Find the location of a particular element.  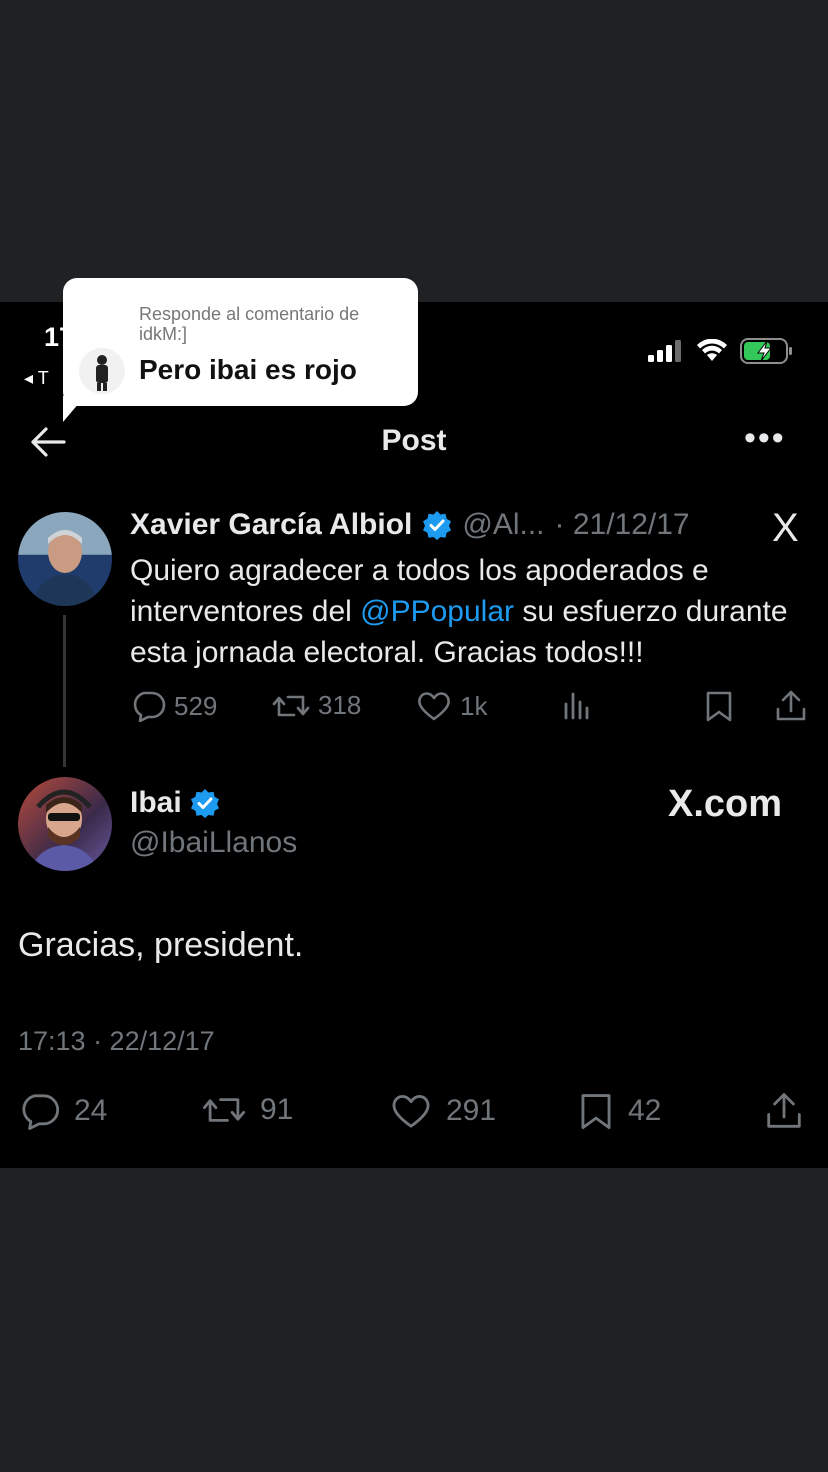

bookmark-button: 42 is located at coordinates (619, 1111).